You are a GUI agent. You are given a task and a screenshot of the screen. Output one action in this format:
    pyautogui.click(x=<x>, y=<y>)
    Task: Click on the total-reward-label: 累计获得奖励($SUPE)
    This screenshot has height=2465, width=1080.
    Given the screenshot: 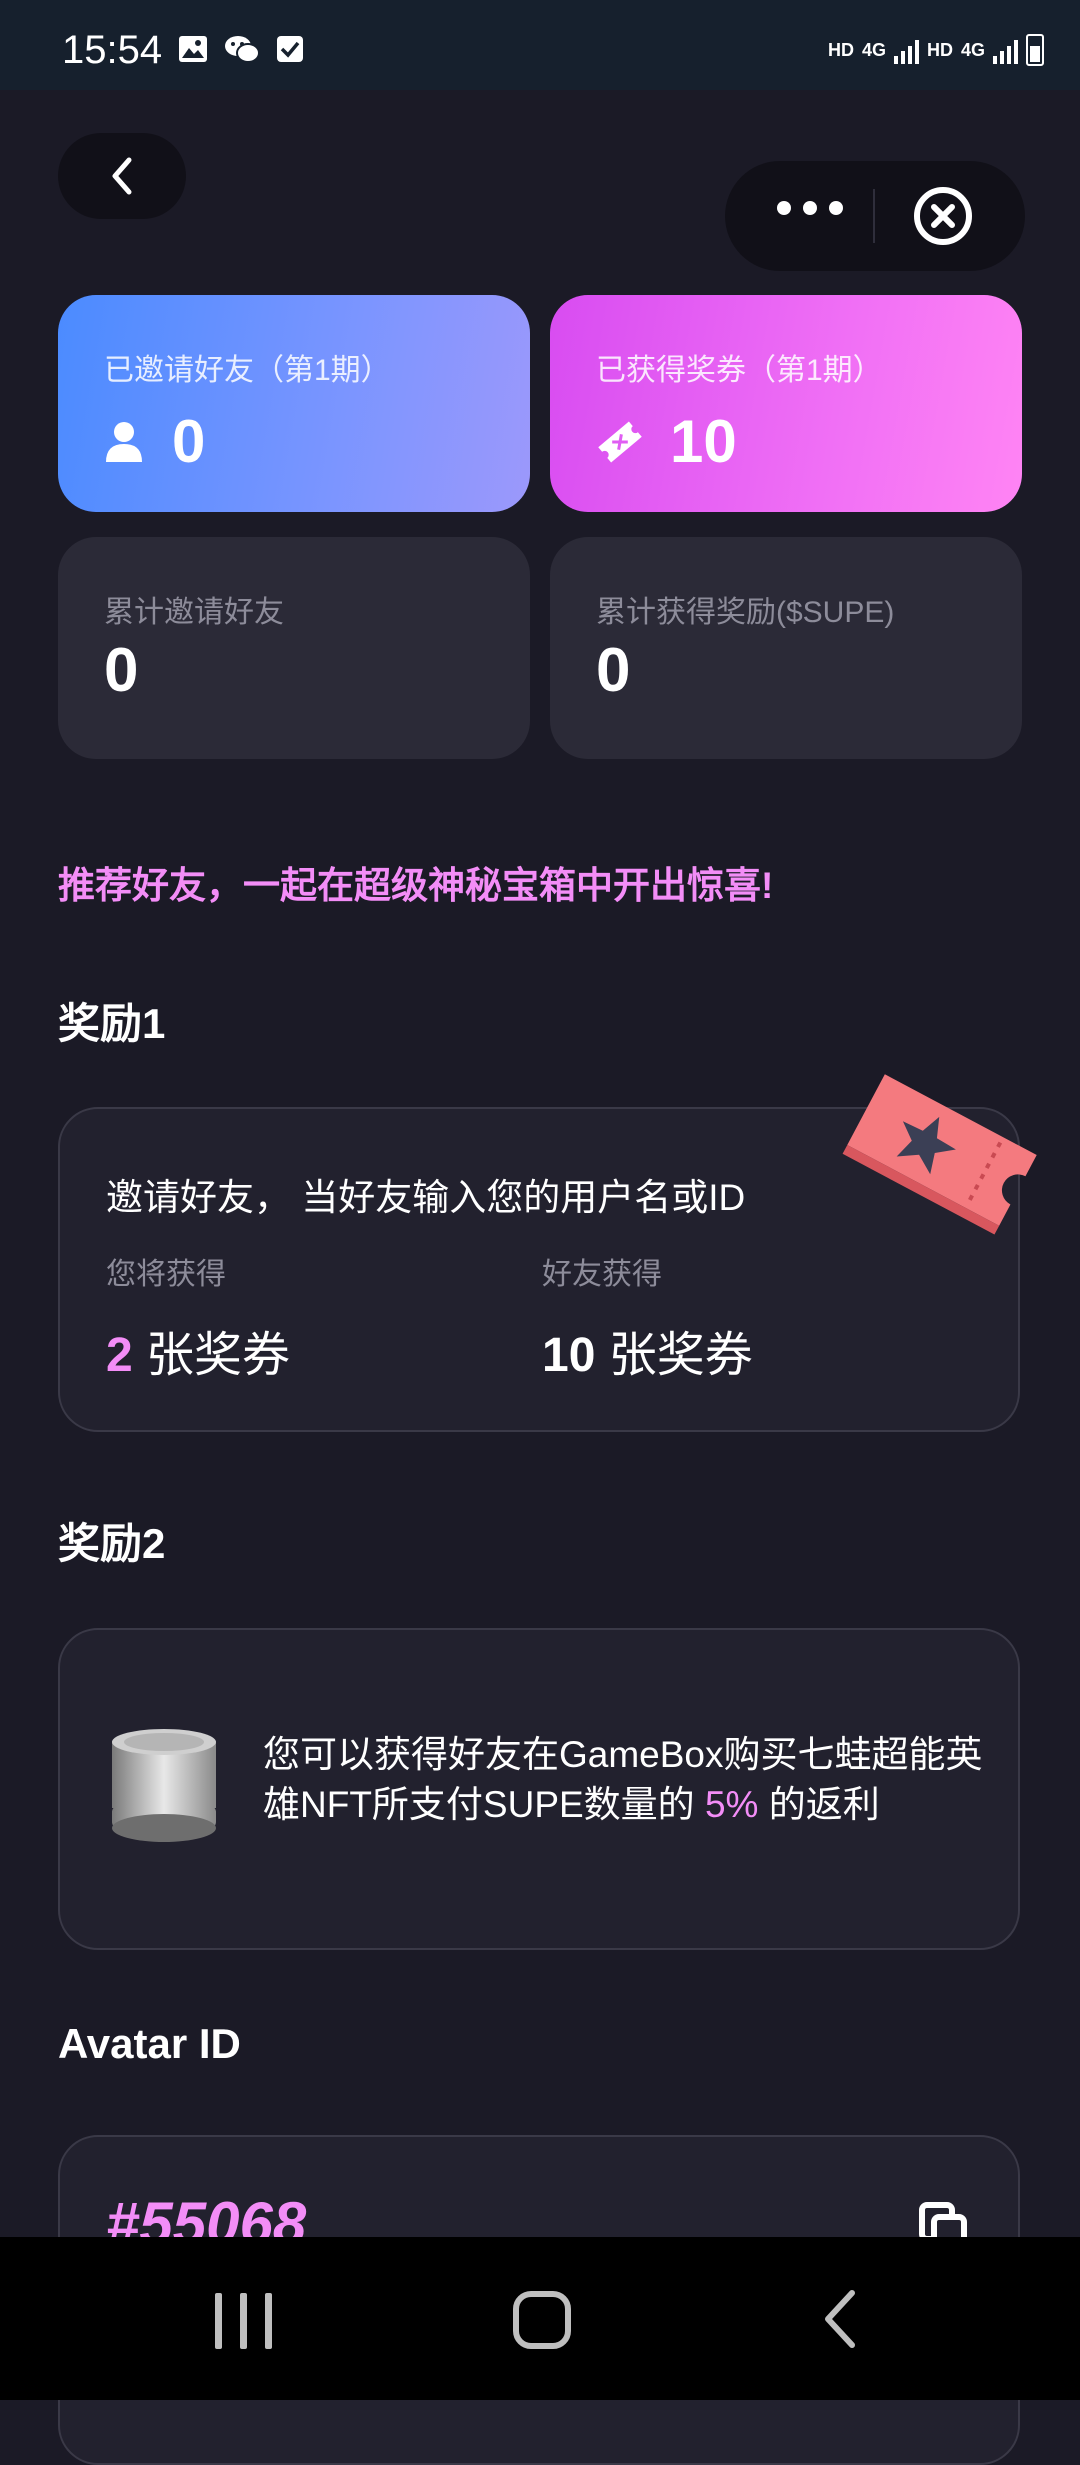 What is the action you would take?
    pyautogui.click(x=745, y=612)
    